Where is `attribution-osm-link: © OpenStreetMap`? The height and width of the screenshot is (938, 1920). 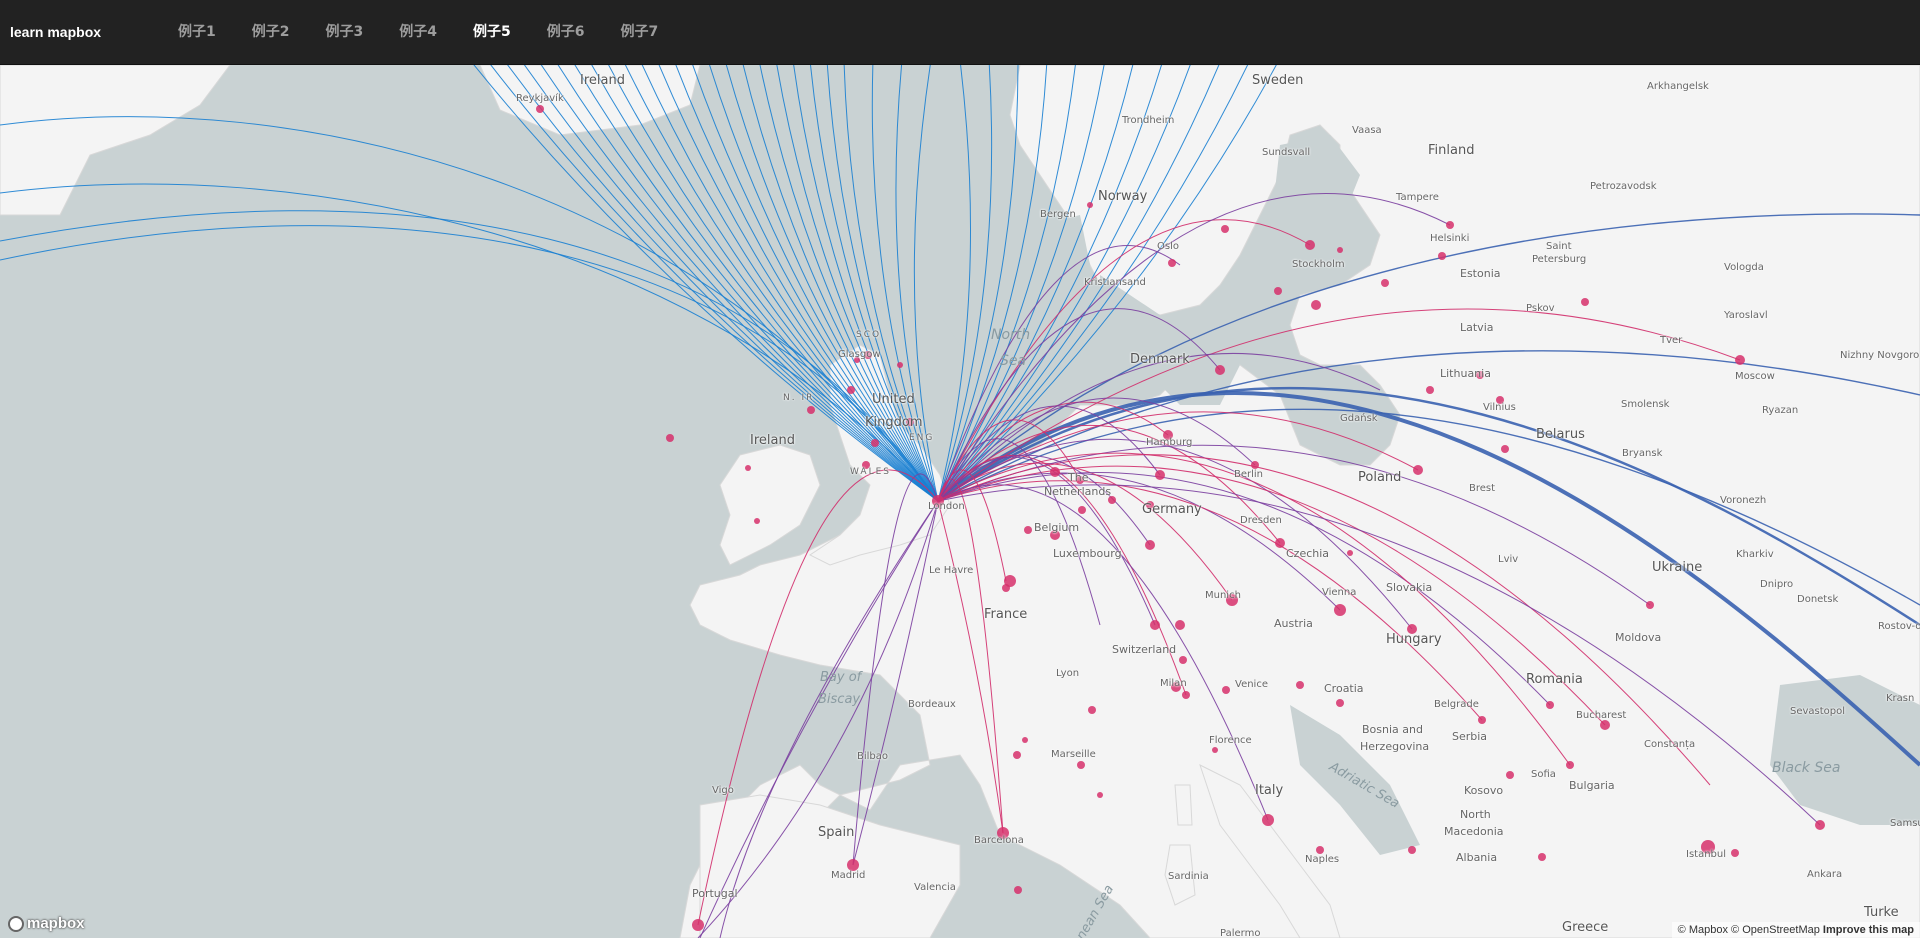
attribution-osm-link: © OpenStreetMap is located at coordinates (1775, 930).